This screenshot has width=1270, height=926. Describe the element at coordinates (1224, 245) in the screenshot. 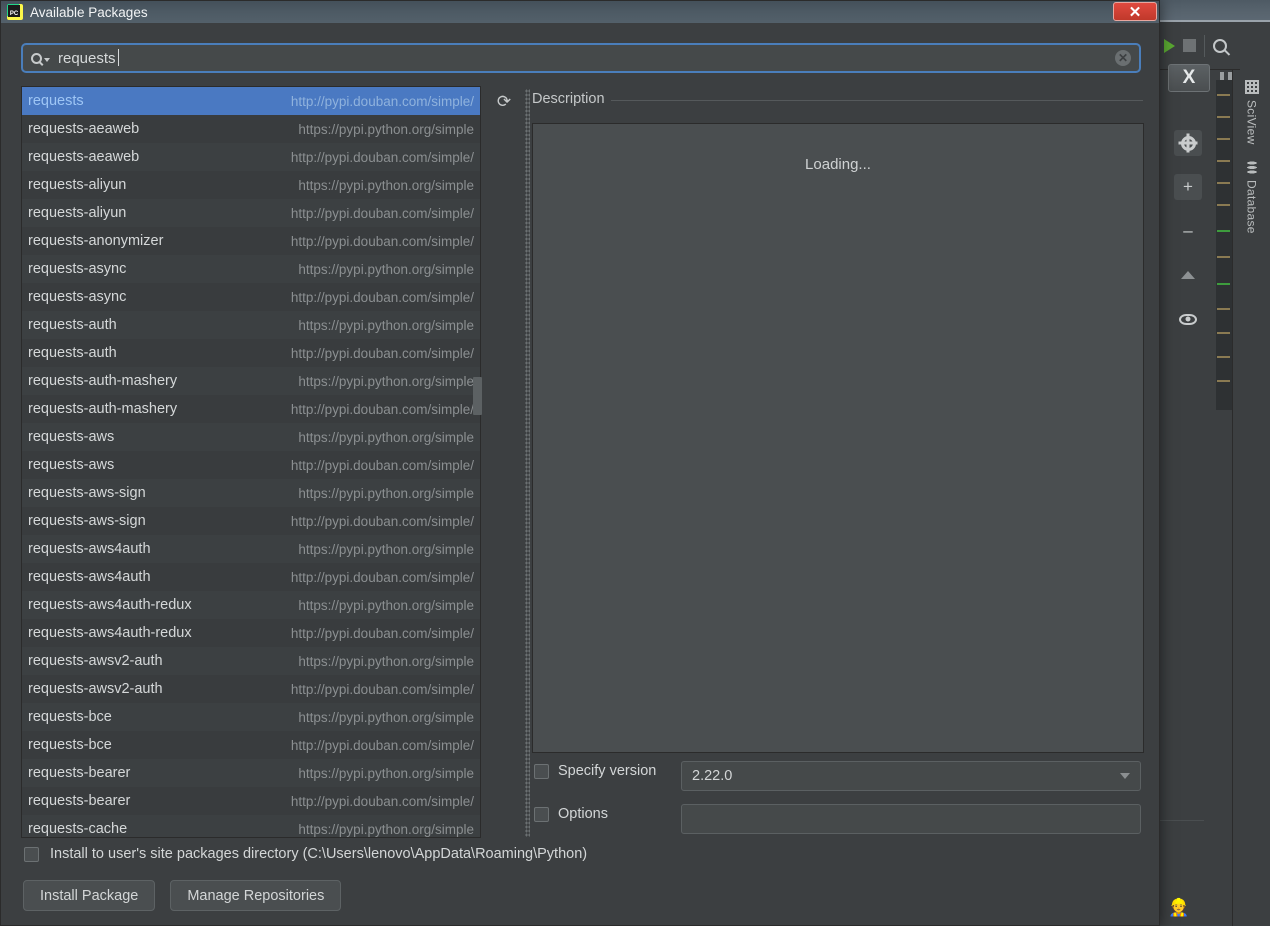

I see `editor-minimap` at that location.